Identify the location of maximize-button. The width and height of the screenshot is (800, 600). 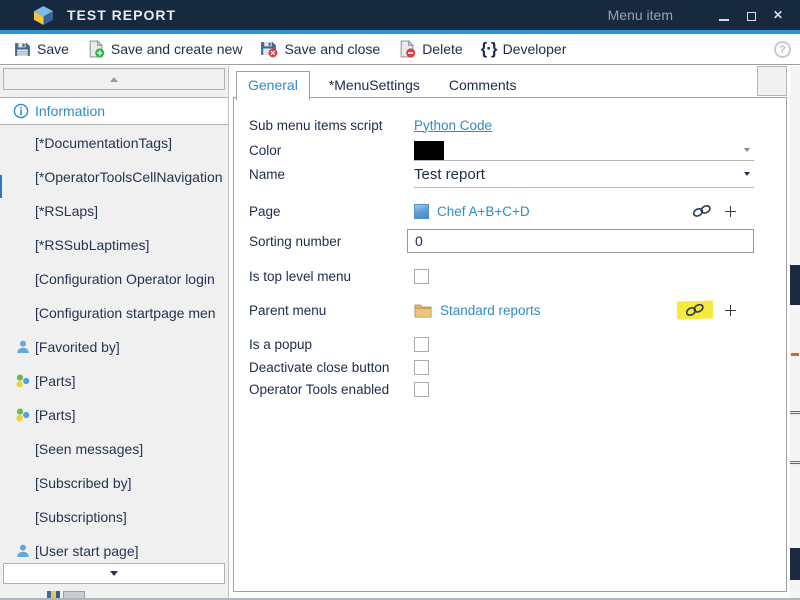
(751, 15).